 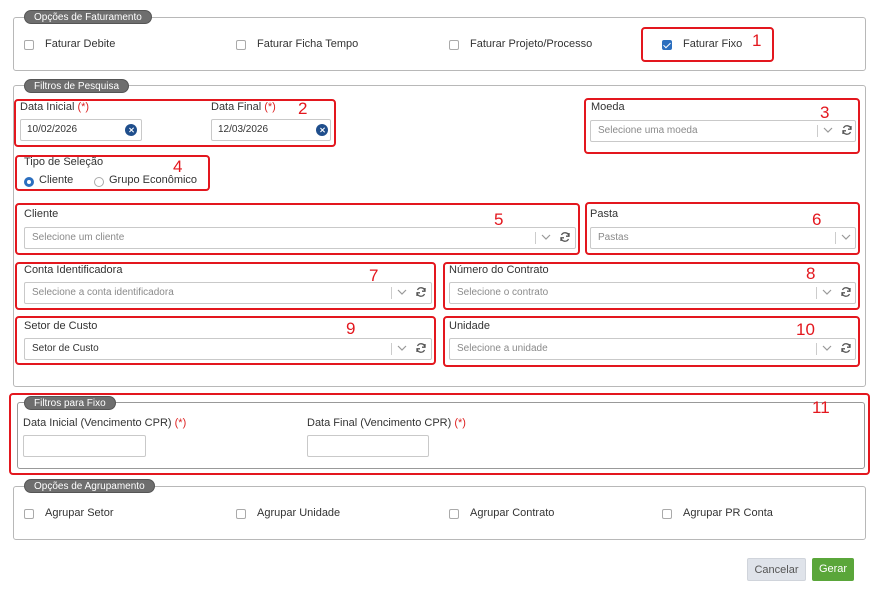 What do you see at coordinates (80, 44) in the screenshot?
I see `label-faturar-debite: Faturar Debite` at bounding box center [80, 44].